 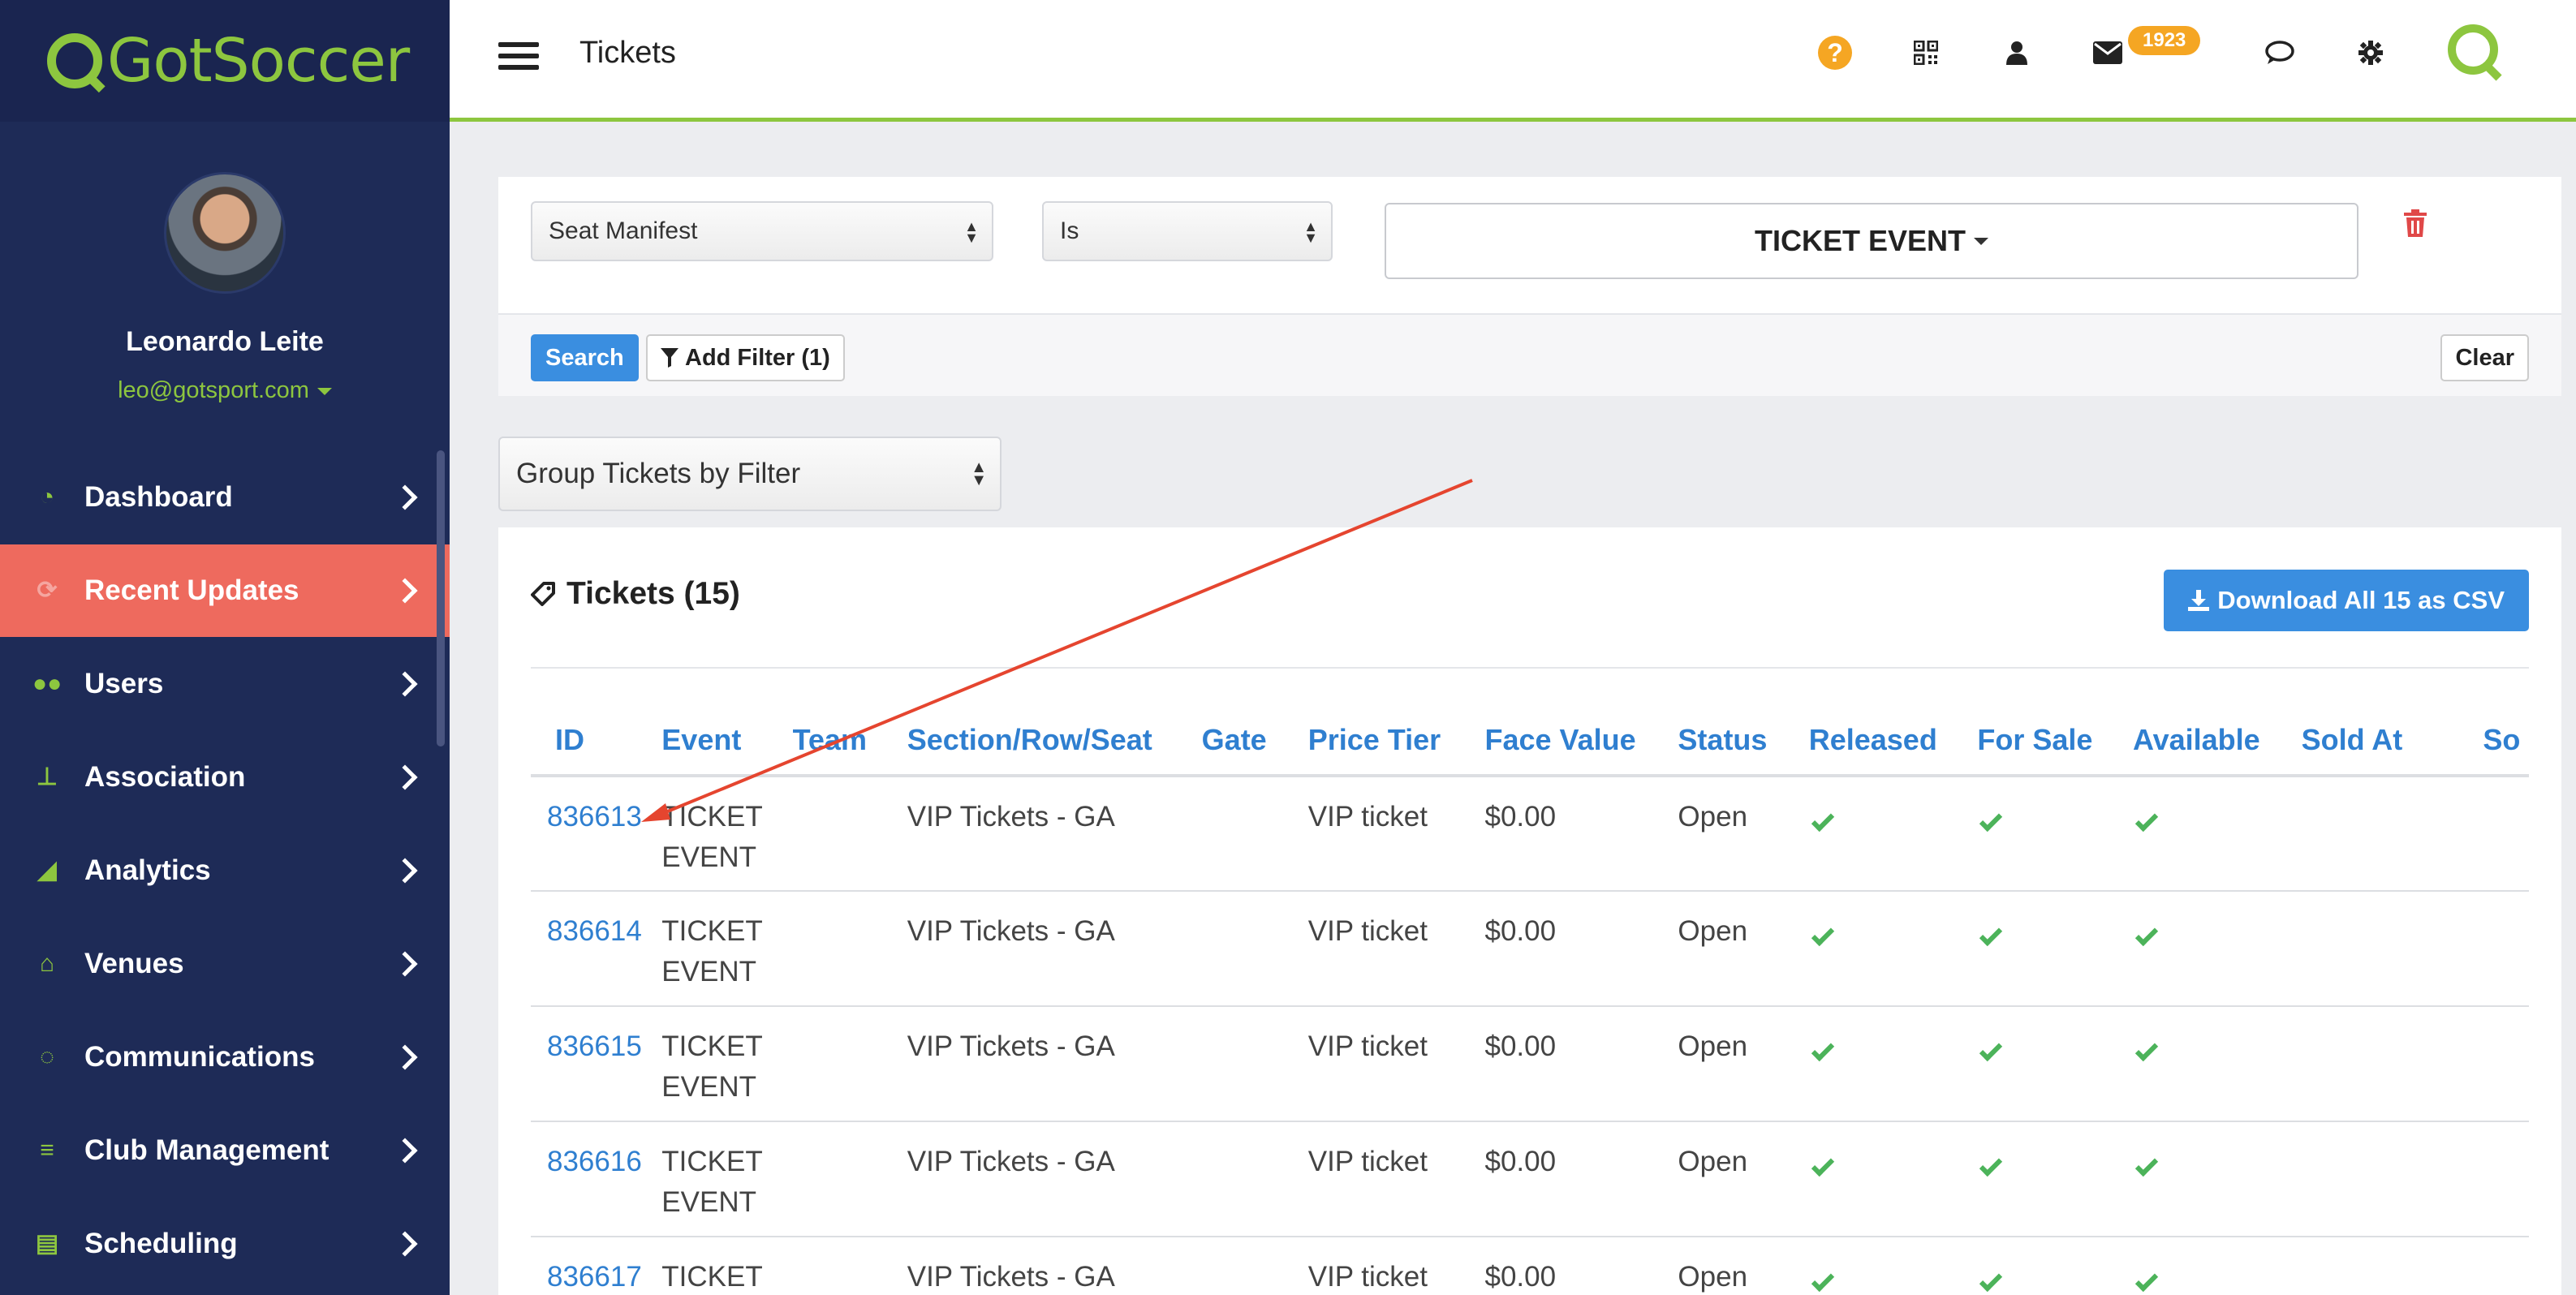 What do you see at coordinates (225, 498) in the screenshot?
I see `sidebar-item-dashboard: ◔ Dashboard` at bounding box center [225, 498].